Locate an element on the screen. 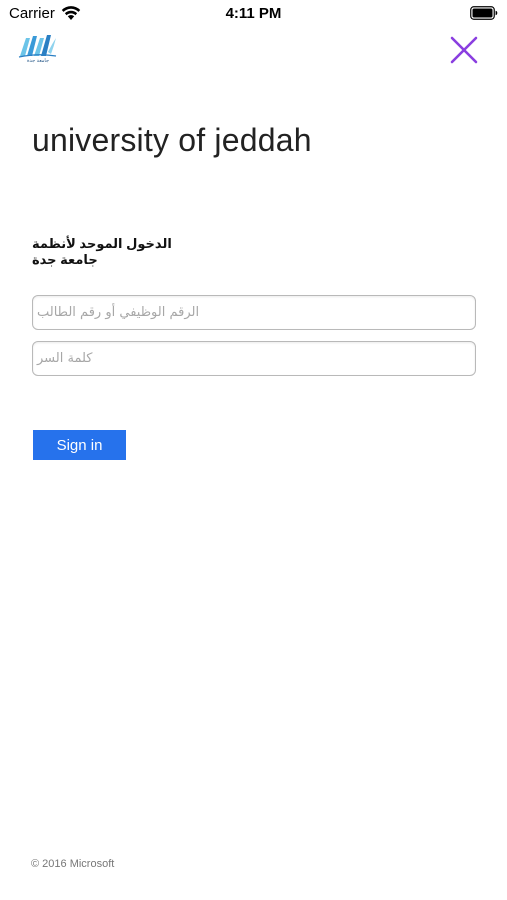 The width and height of the screenshot is (507, 900). copyright-footer: © 2016 Microsoft is located at coordinates (73, 864).